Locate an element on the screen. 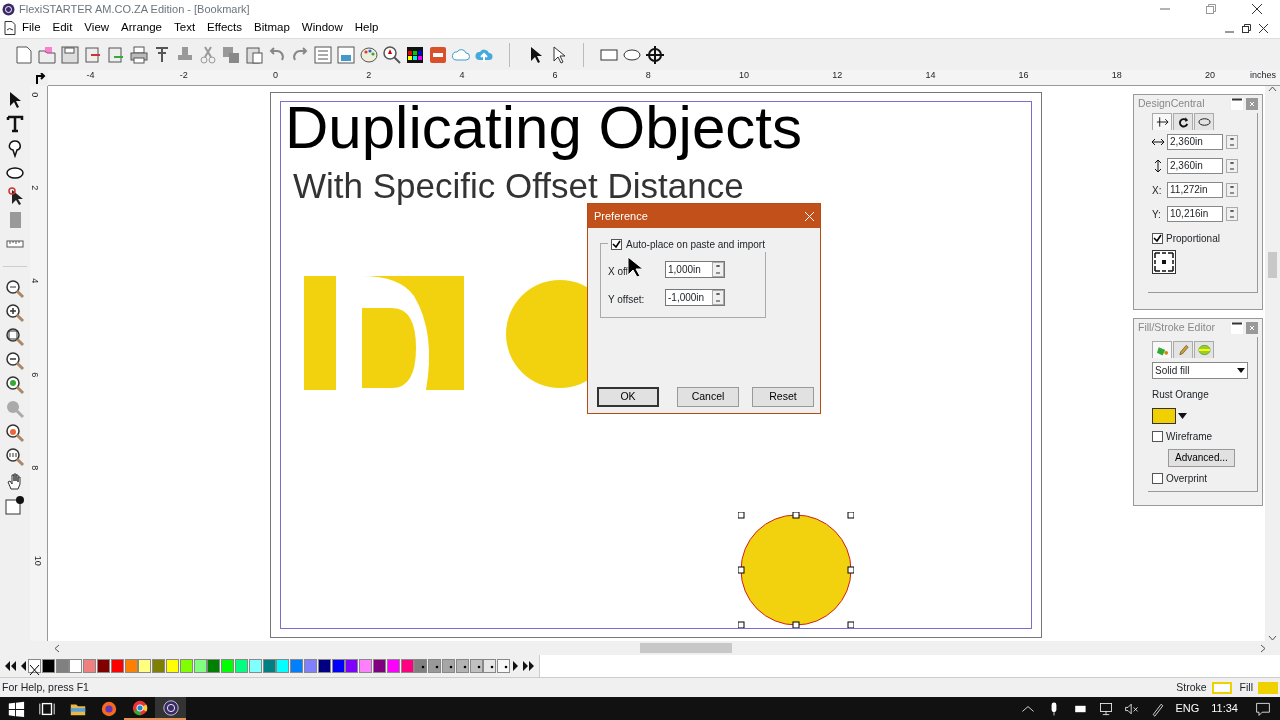 The height and width of the screenshot is (720, 1280). menu-item: Bitmap is located at coordinates (272, 28).